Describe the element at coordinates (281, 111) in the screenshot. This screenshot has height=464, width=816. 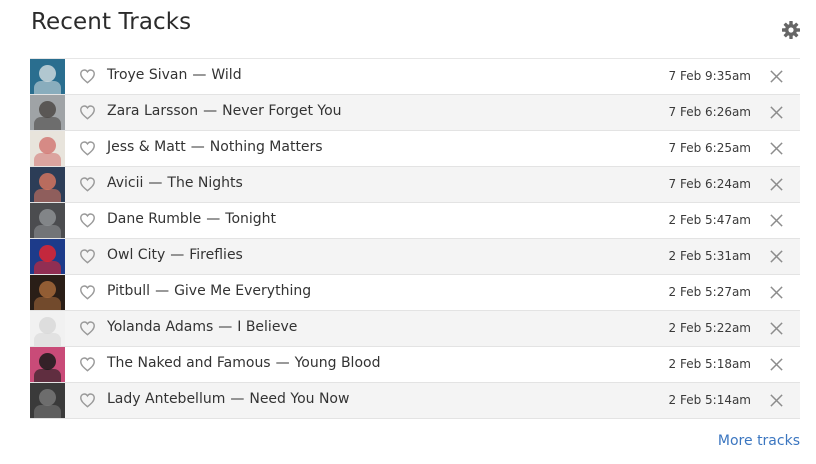
I see `track-title: Never Forget You` at that location.